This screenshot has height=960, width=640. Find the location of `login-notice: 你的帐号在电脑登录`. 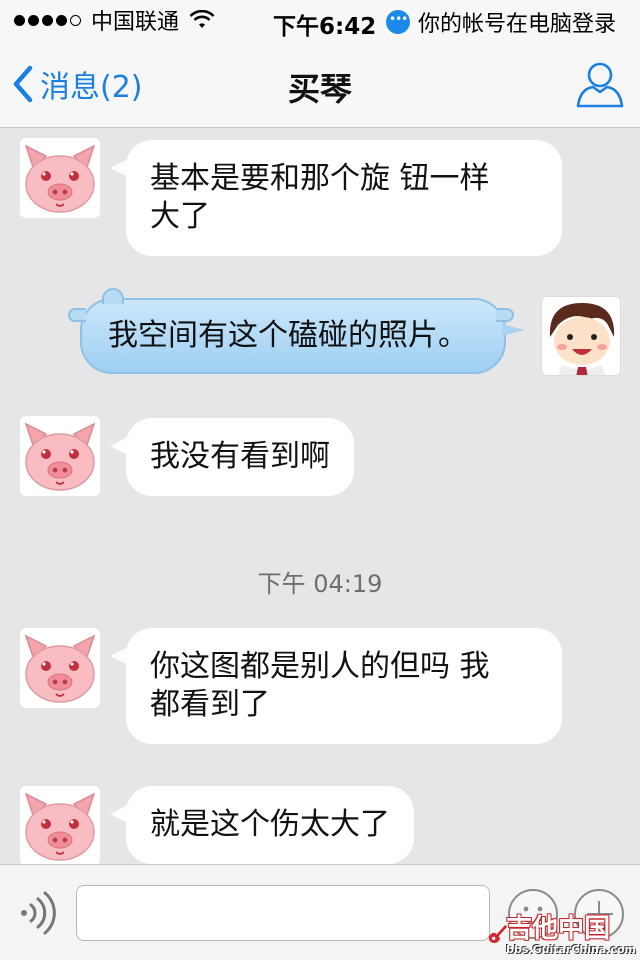

login-notice: 你的帐号在电脑登录 is located at coordinates (501, 22).